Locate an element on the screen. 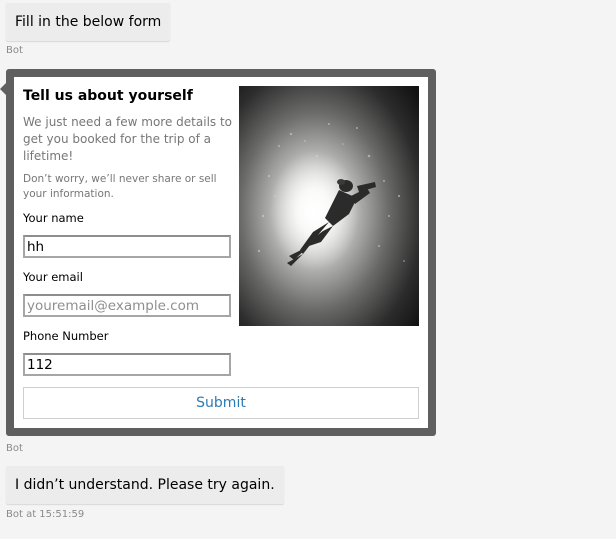 Image resolution: width=616 pixels, height=539 pixels. scuba-diver-image is located at coordinates (329, 206).